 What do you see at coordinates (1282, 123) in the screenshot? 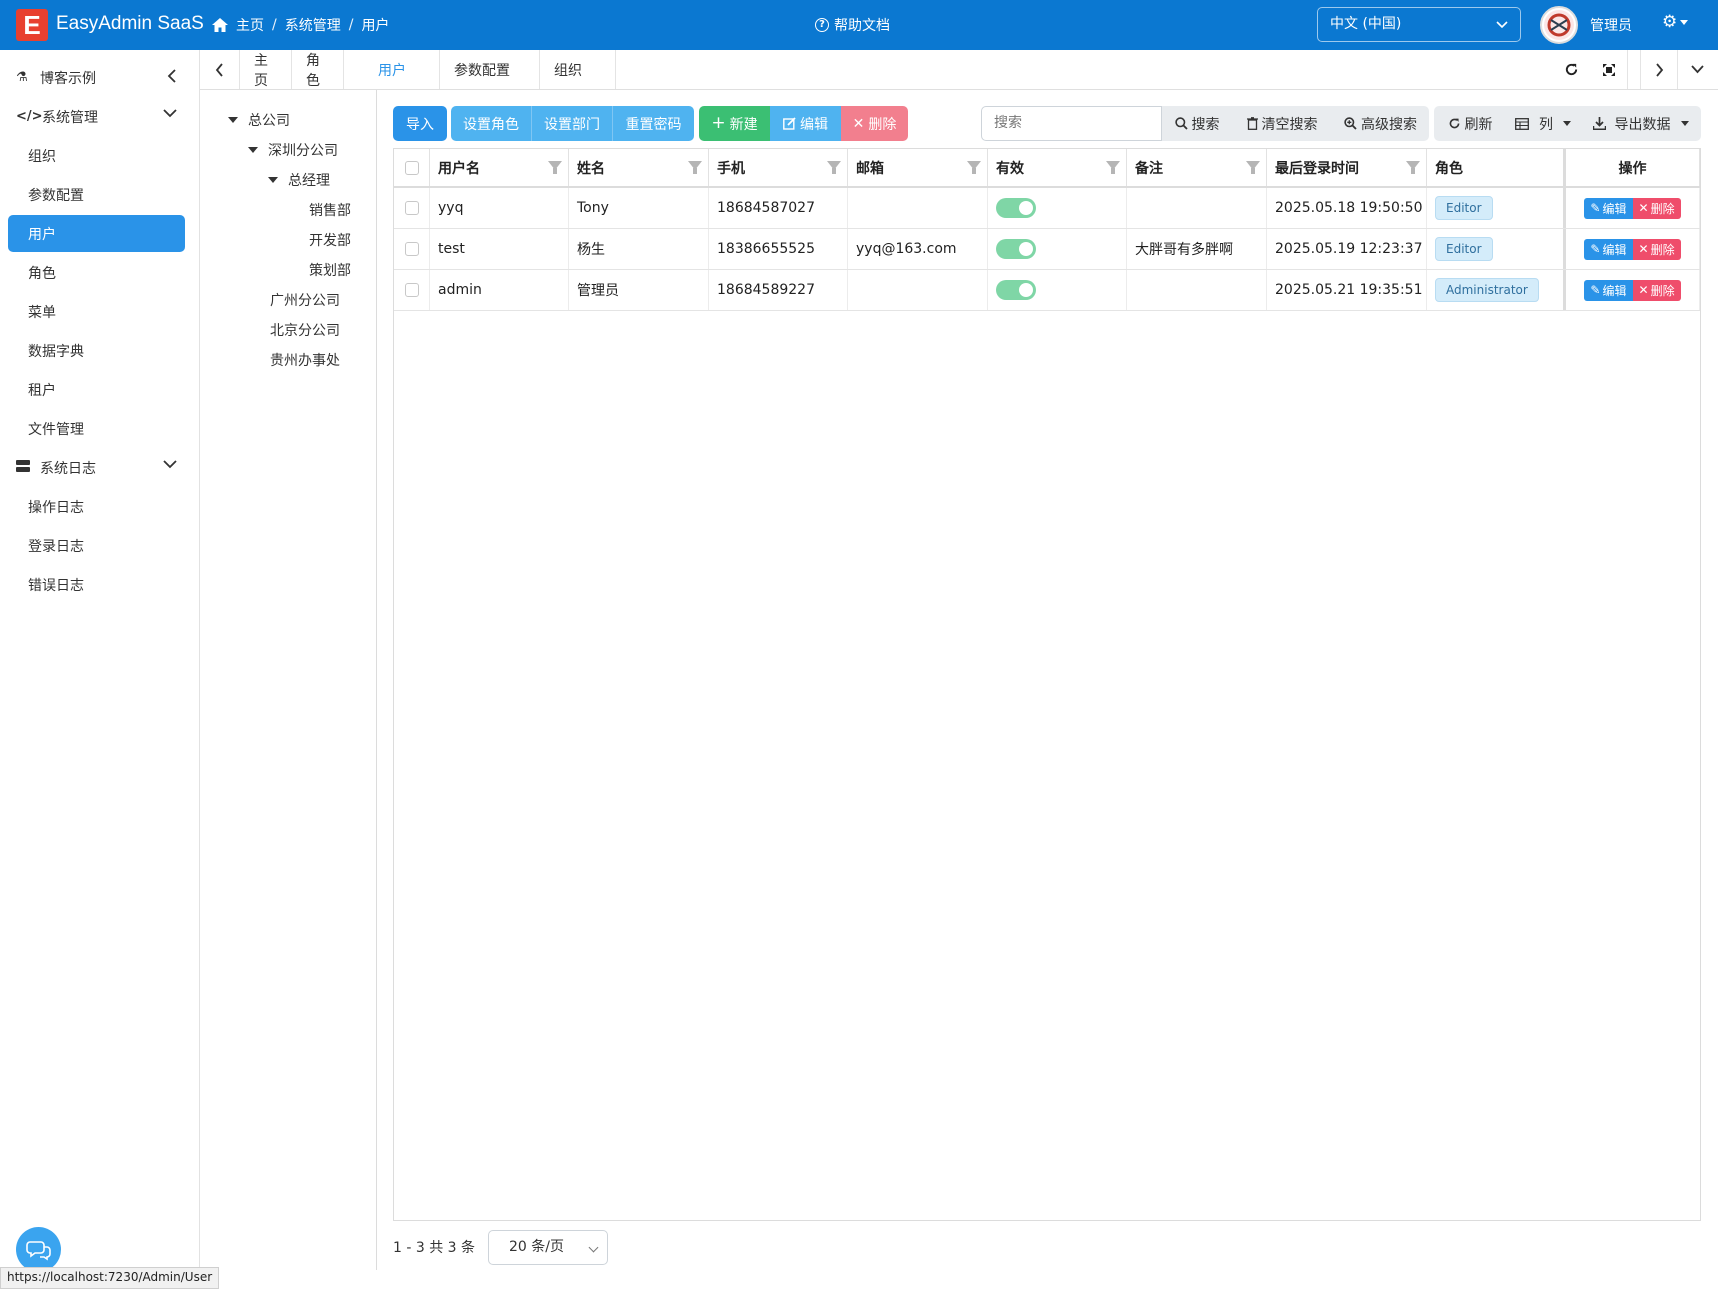
I see `clear-search-button: 清空搜索` at bounding box center [1282, 123].